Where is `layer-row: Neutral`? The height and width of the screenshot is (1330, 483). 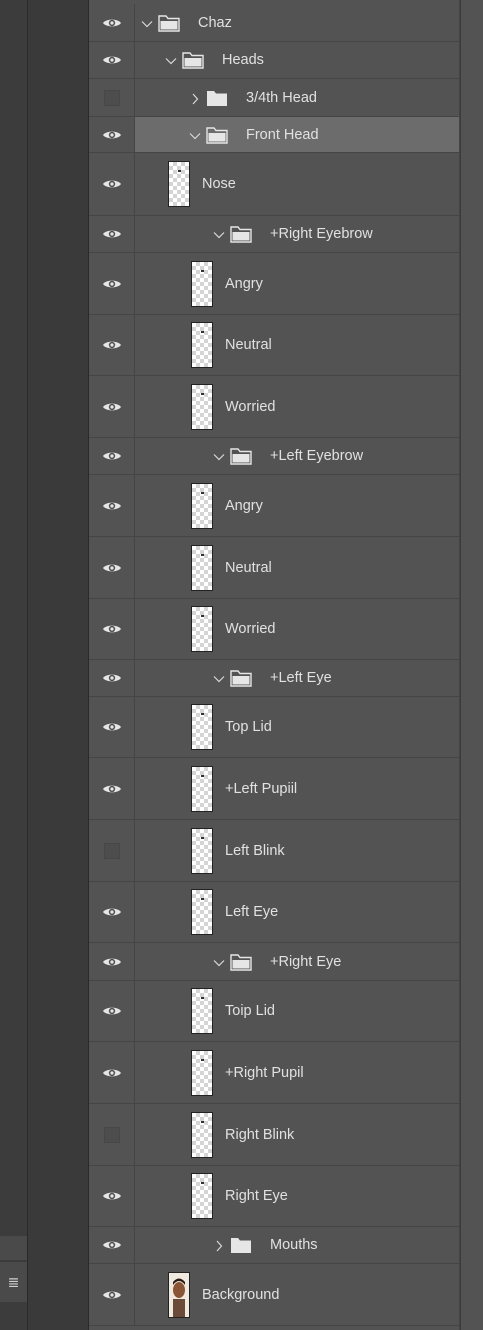 layer-row: Neutral is located at coordinates (274, 568).